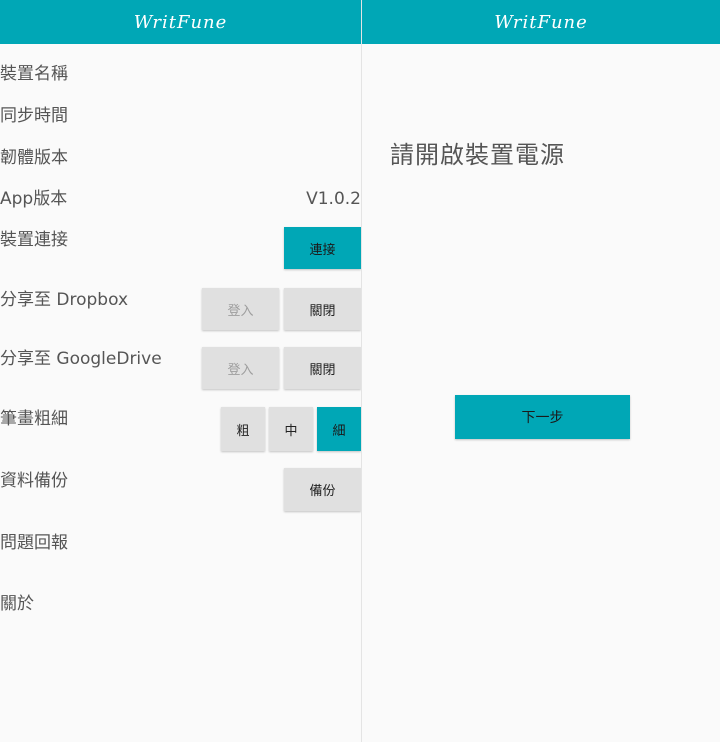  Describe the element at coordinates (333, 199) in the screenshot. I see `app-version-value: V1.0.2` at that location.